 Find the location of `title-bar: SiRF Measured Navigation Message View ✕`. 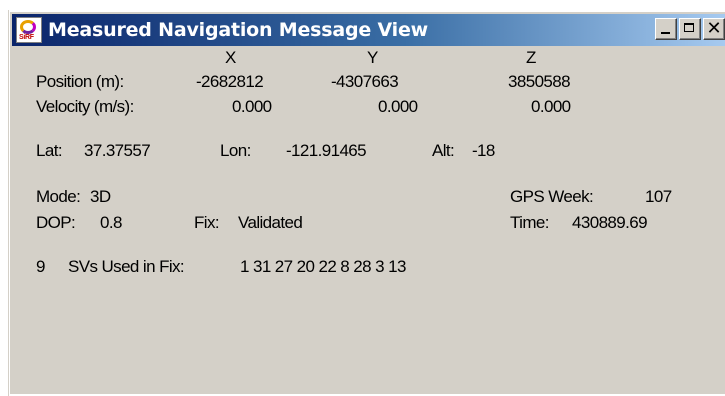

title-bar: SiRF Measured Navigation Message View ✕ is located at coordinates (368, 30).